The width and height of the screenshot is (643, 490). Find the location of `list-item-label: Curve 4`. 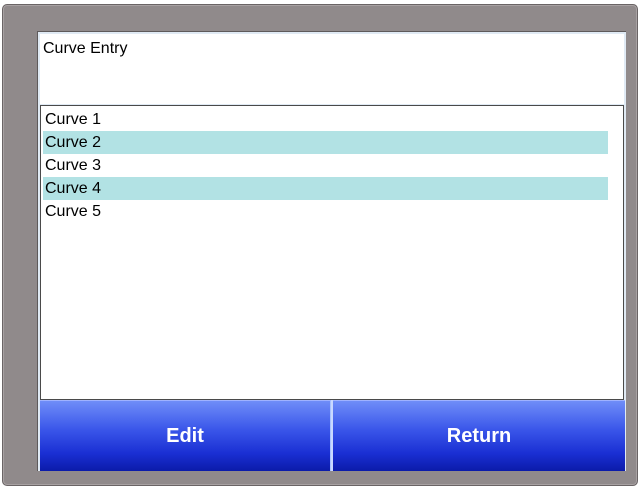

list-item-label: Curve 4 is located at coordinates (73, 188).